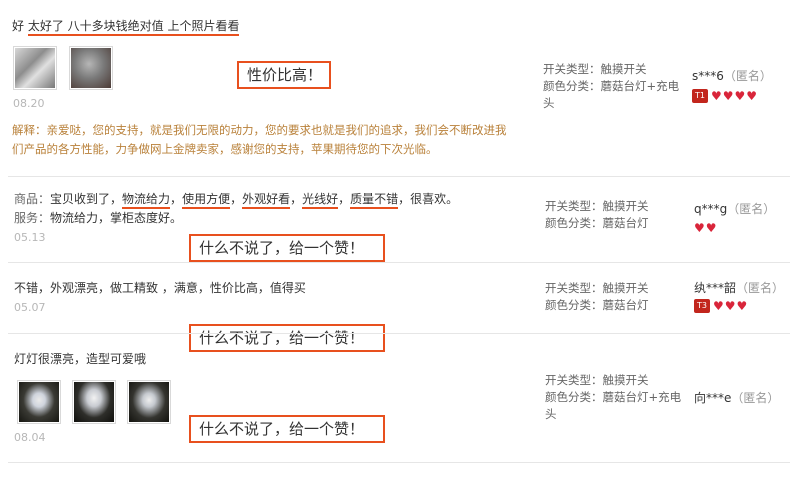 This screenshot has width=790, height=478. Describe the element at coordinates (266, 200) in the screenshot. I see `review-tag: 外观好看` at that location.